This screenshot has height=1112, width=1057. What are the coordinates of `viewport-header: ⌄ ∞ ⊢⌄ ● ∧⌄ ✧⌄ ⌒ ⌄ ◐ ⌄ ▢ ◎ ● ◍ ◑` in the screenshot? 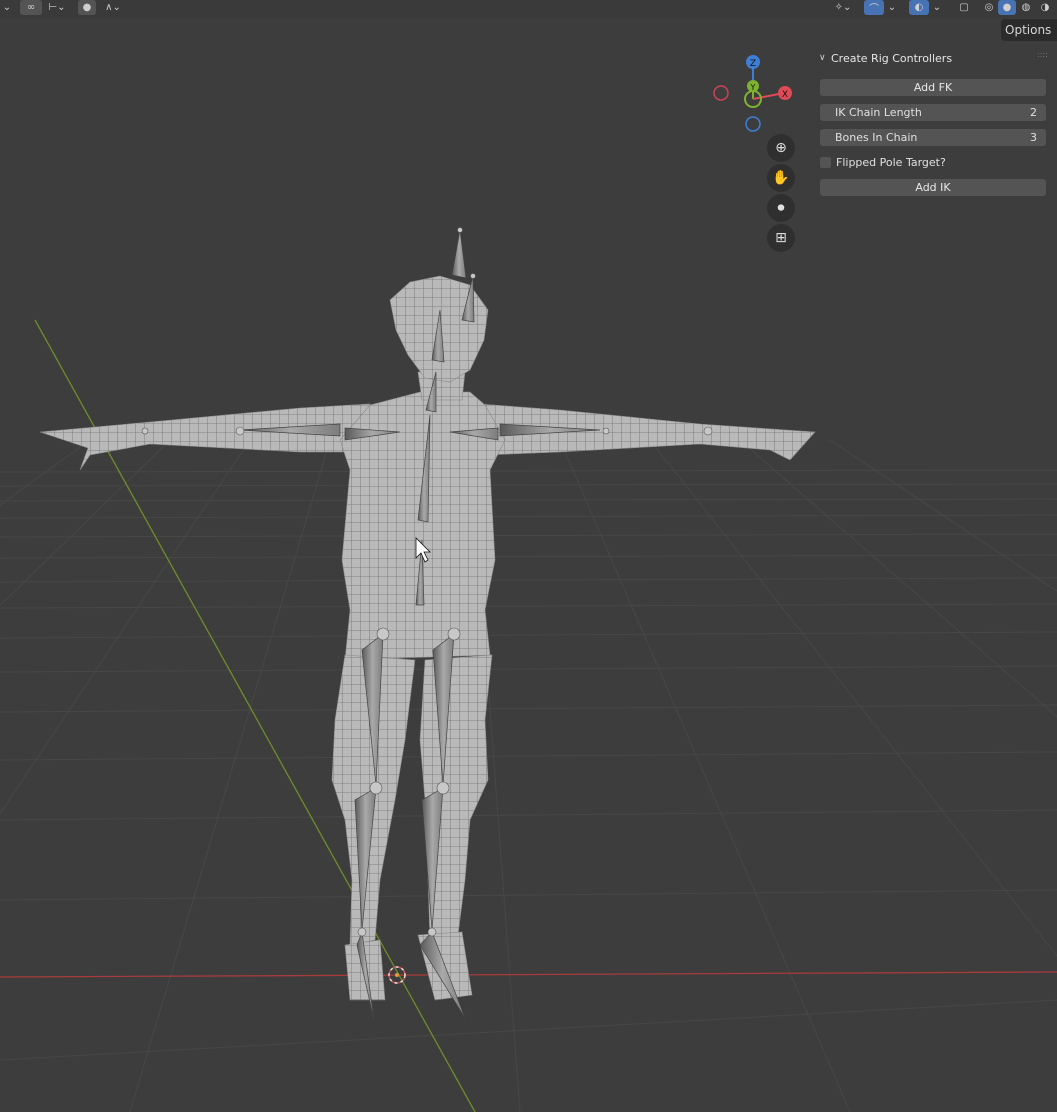 It's located at (528, 9).